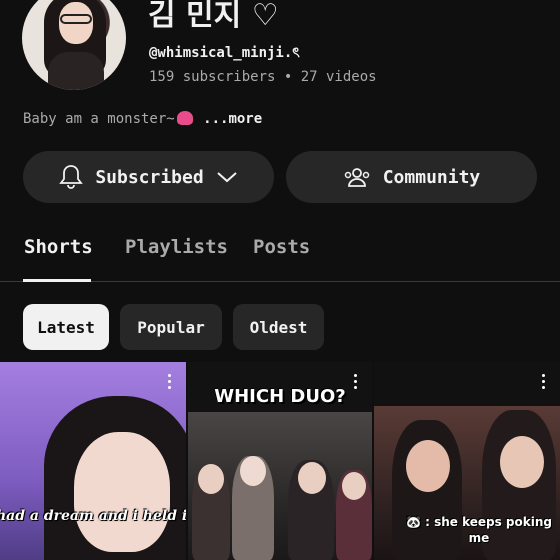 The image size is (560, 560). I want to click on filter-popular: Popular, so click(171, 327).